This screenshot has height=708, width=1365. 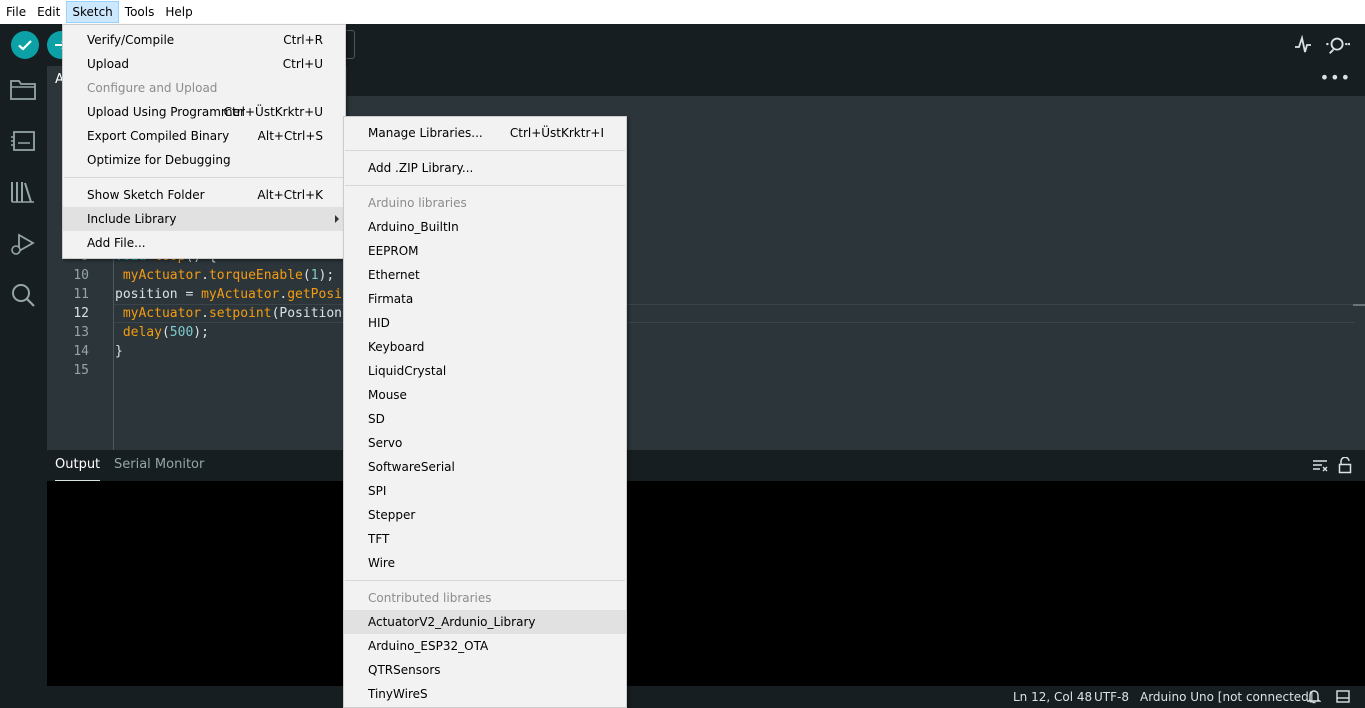 What do you see at coordinates (204, 40) in the screenshot?
I see `menu-item-verify-compile: Verify/Compile Ctrl+R` at bounding box center [204, 40].